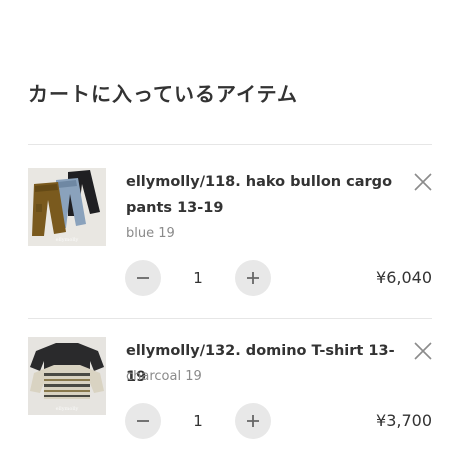 The height and width of the screenshot is (460, 460). I want to click on item-price: ¥3,700, so click(404, 420).